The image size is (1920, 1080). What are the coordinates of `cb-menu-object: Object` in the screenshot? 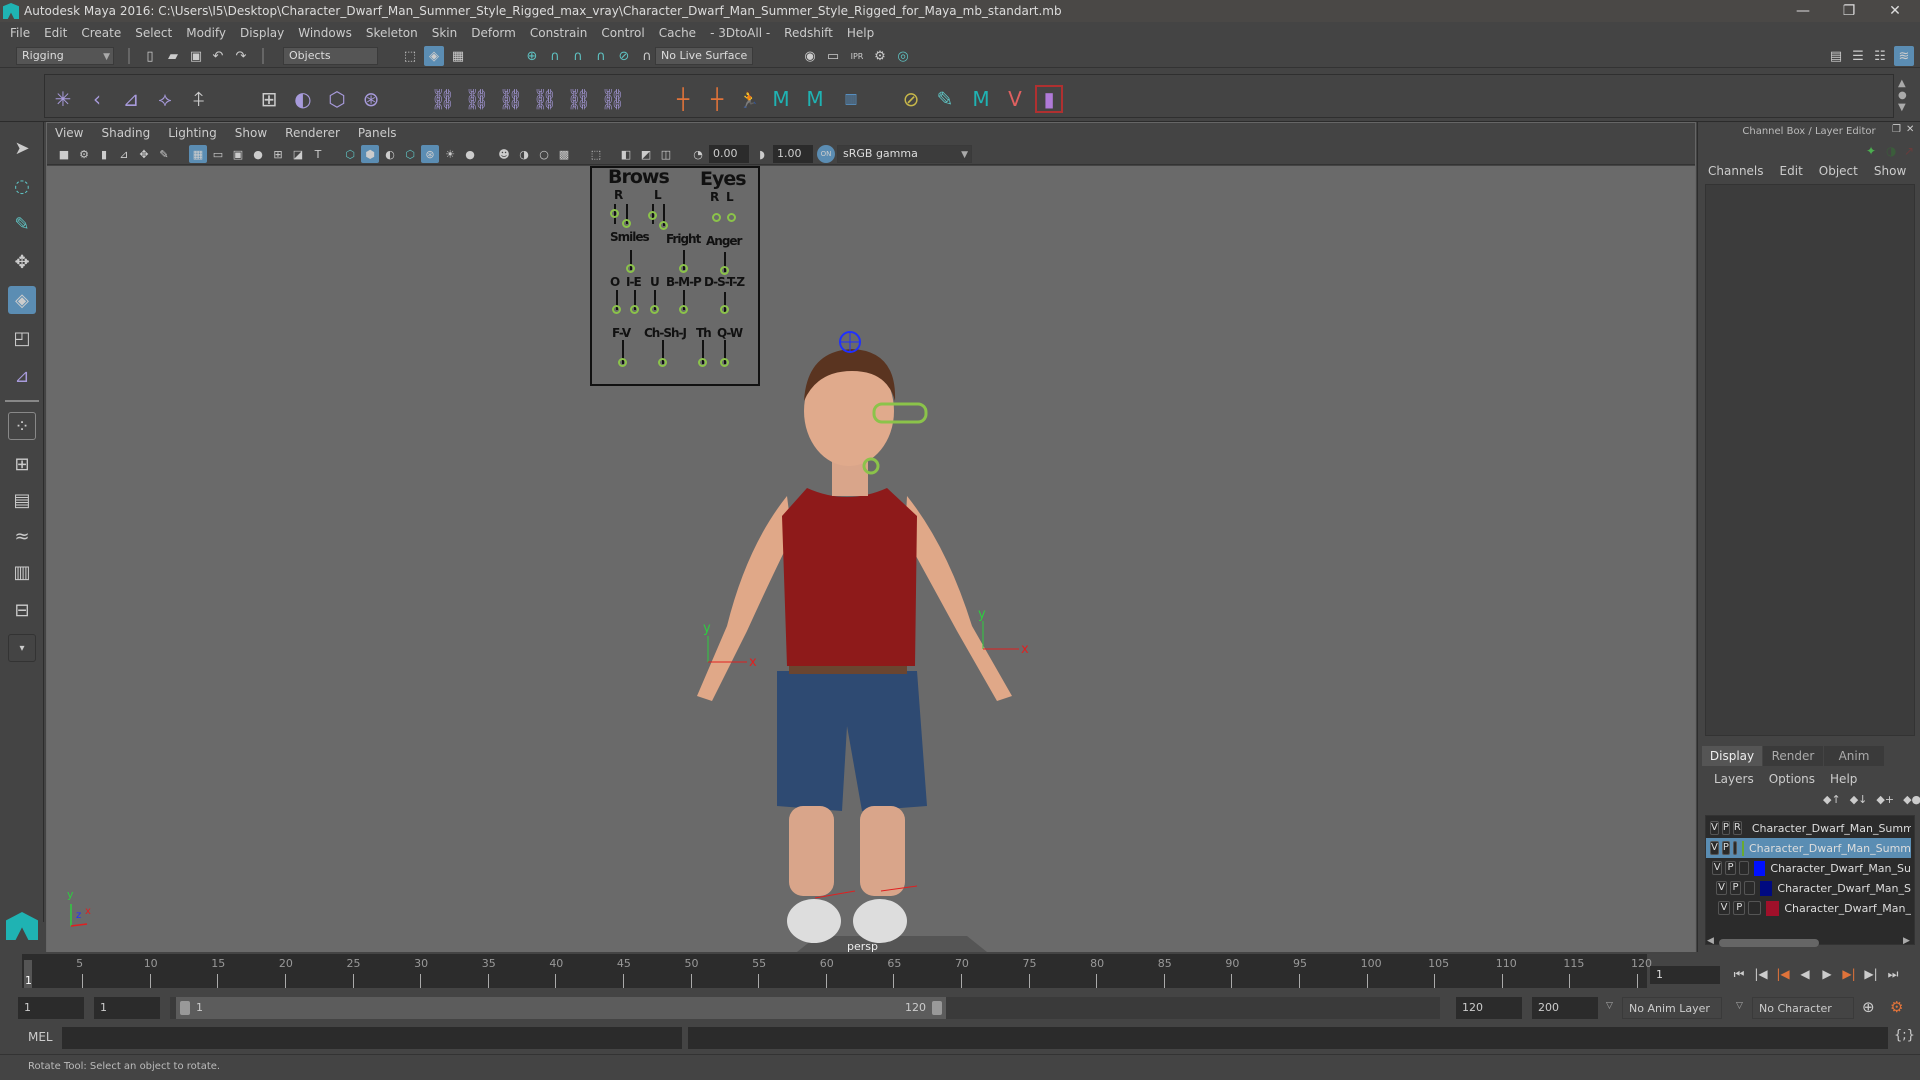 It's located at (1838, 171).